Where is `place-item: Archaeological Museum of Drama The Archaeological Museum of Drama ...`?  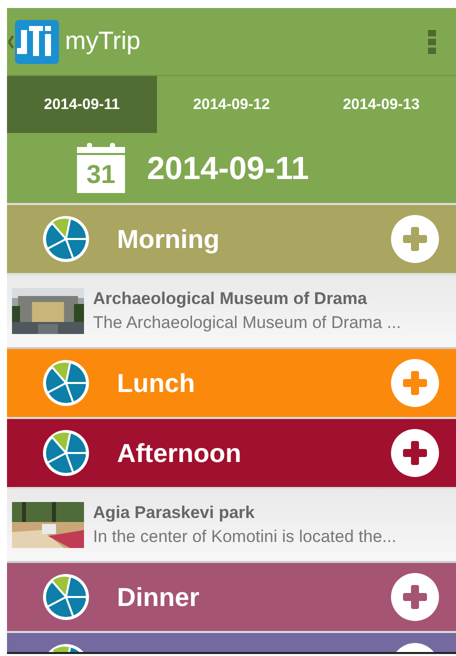 place-item: Archaeological Museum of Drama The Archaeological Museum of Drama ... is located at coordinates (231, 312).